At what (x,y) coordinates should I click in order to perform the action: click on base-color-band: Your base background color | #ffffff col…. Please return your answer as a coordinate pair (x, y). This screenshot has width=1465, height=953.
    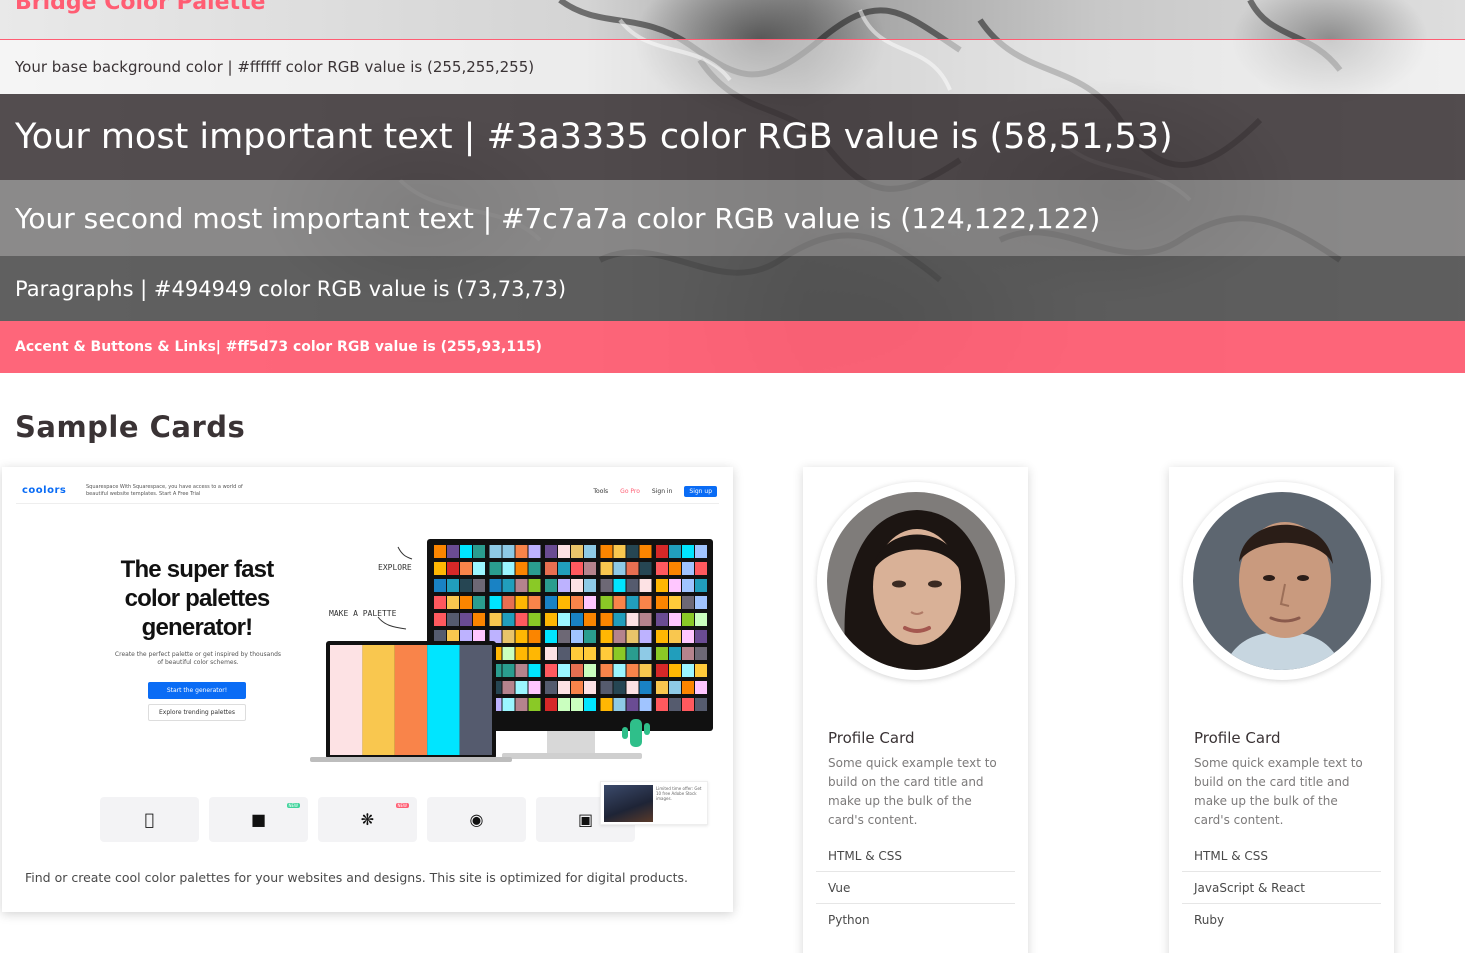
    Looking at the image, I should click on (732, 67).